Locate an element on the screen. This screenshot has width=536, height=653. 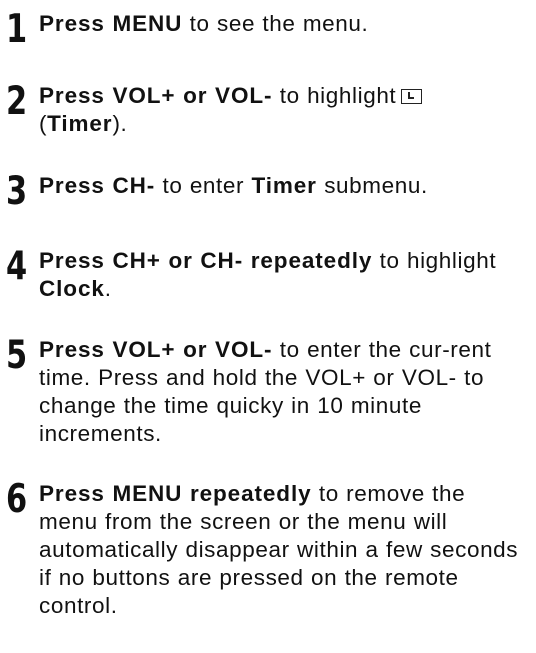
step-number: 4 is located at coordinates (17, 266).